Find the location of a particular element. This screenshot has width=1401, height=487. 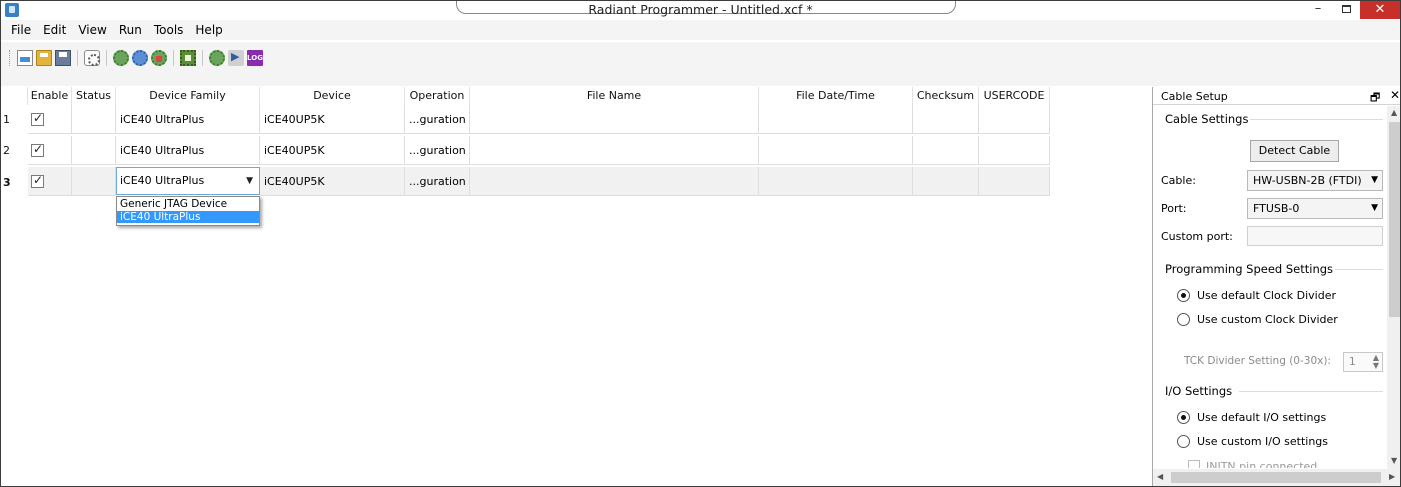

row-number: 2 is located at coordinates (6, 150).